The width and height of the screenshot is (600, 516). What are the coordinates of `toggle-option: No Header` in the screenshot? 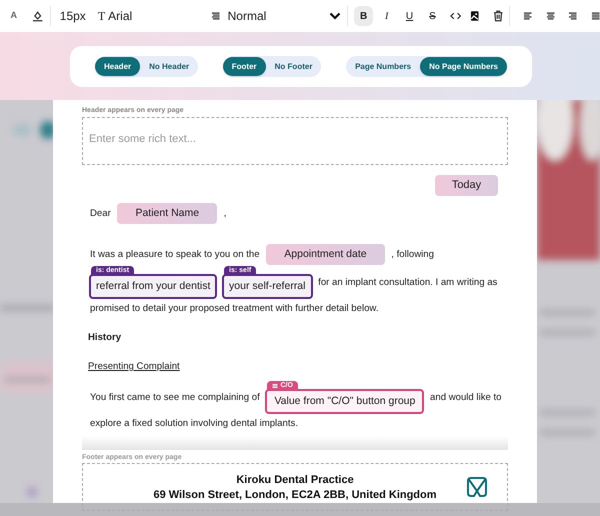 It's located at (169, 66).